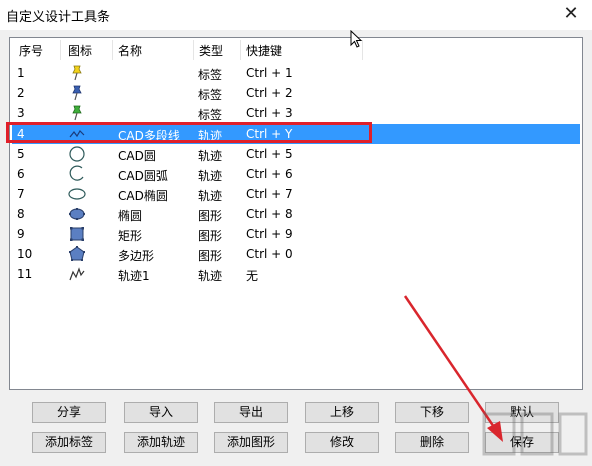 The image size is (592, 466). What do you see at coordinates (76, 173) in the screenshot?
I see `arc-icon` at bounding box center [76, 173].